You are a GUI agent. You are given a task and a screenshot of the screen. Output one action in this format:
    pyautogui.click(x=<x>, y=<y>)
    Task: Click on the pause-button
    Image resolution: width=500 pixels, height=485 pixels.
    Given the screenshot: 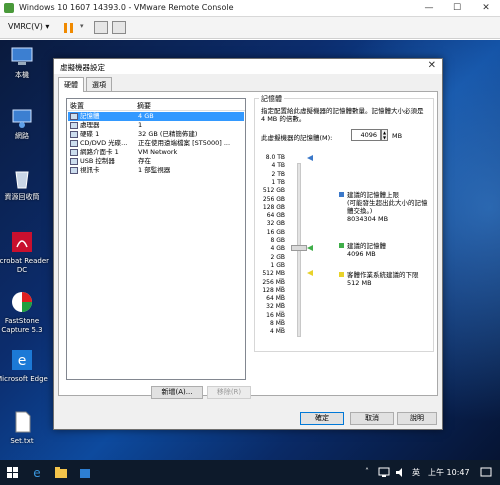 What is the action you would take?
    pyautogui.click(x=69, y=28)
    